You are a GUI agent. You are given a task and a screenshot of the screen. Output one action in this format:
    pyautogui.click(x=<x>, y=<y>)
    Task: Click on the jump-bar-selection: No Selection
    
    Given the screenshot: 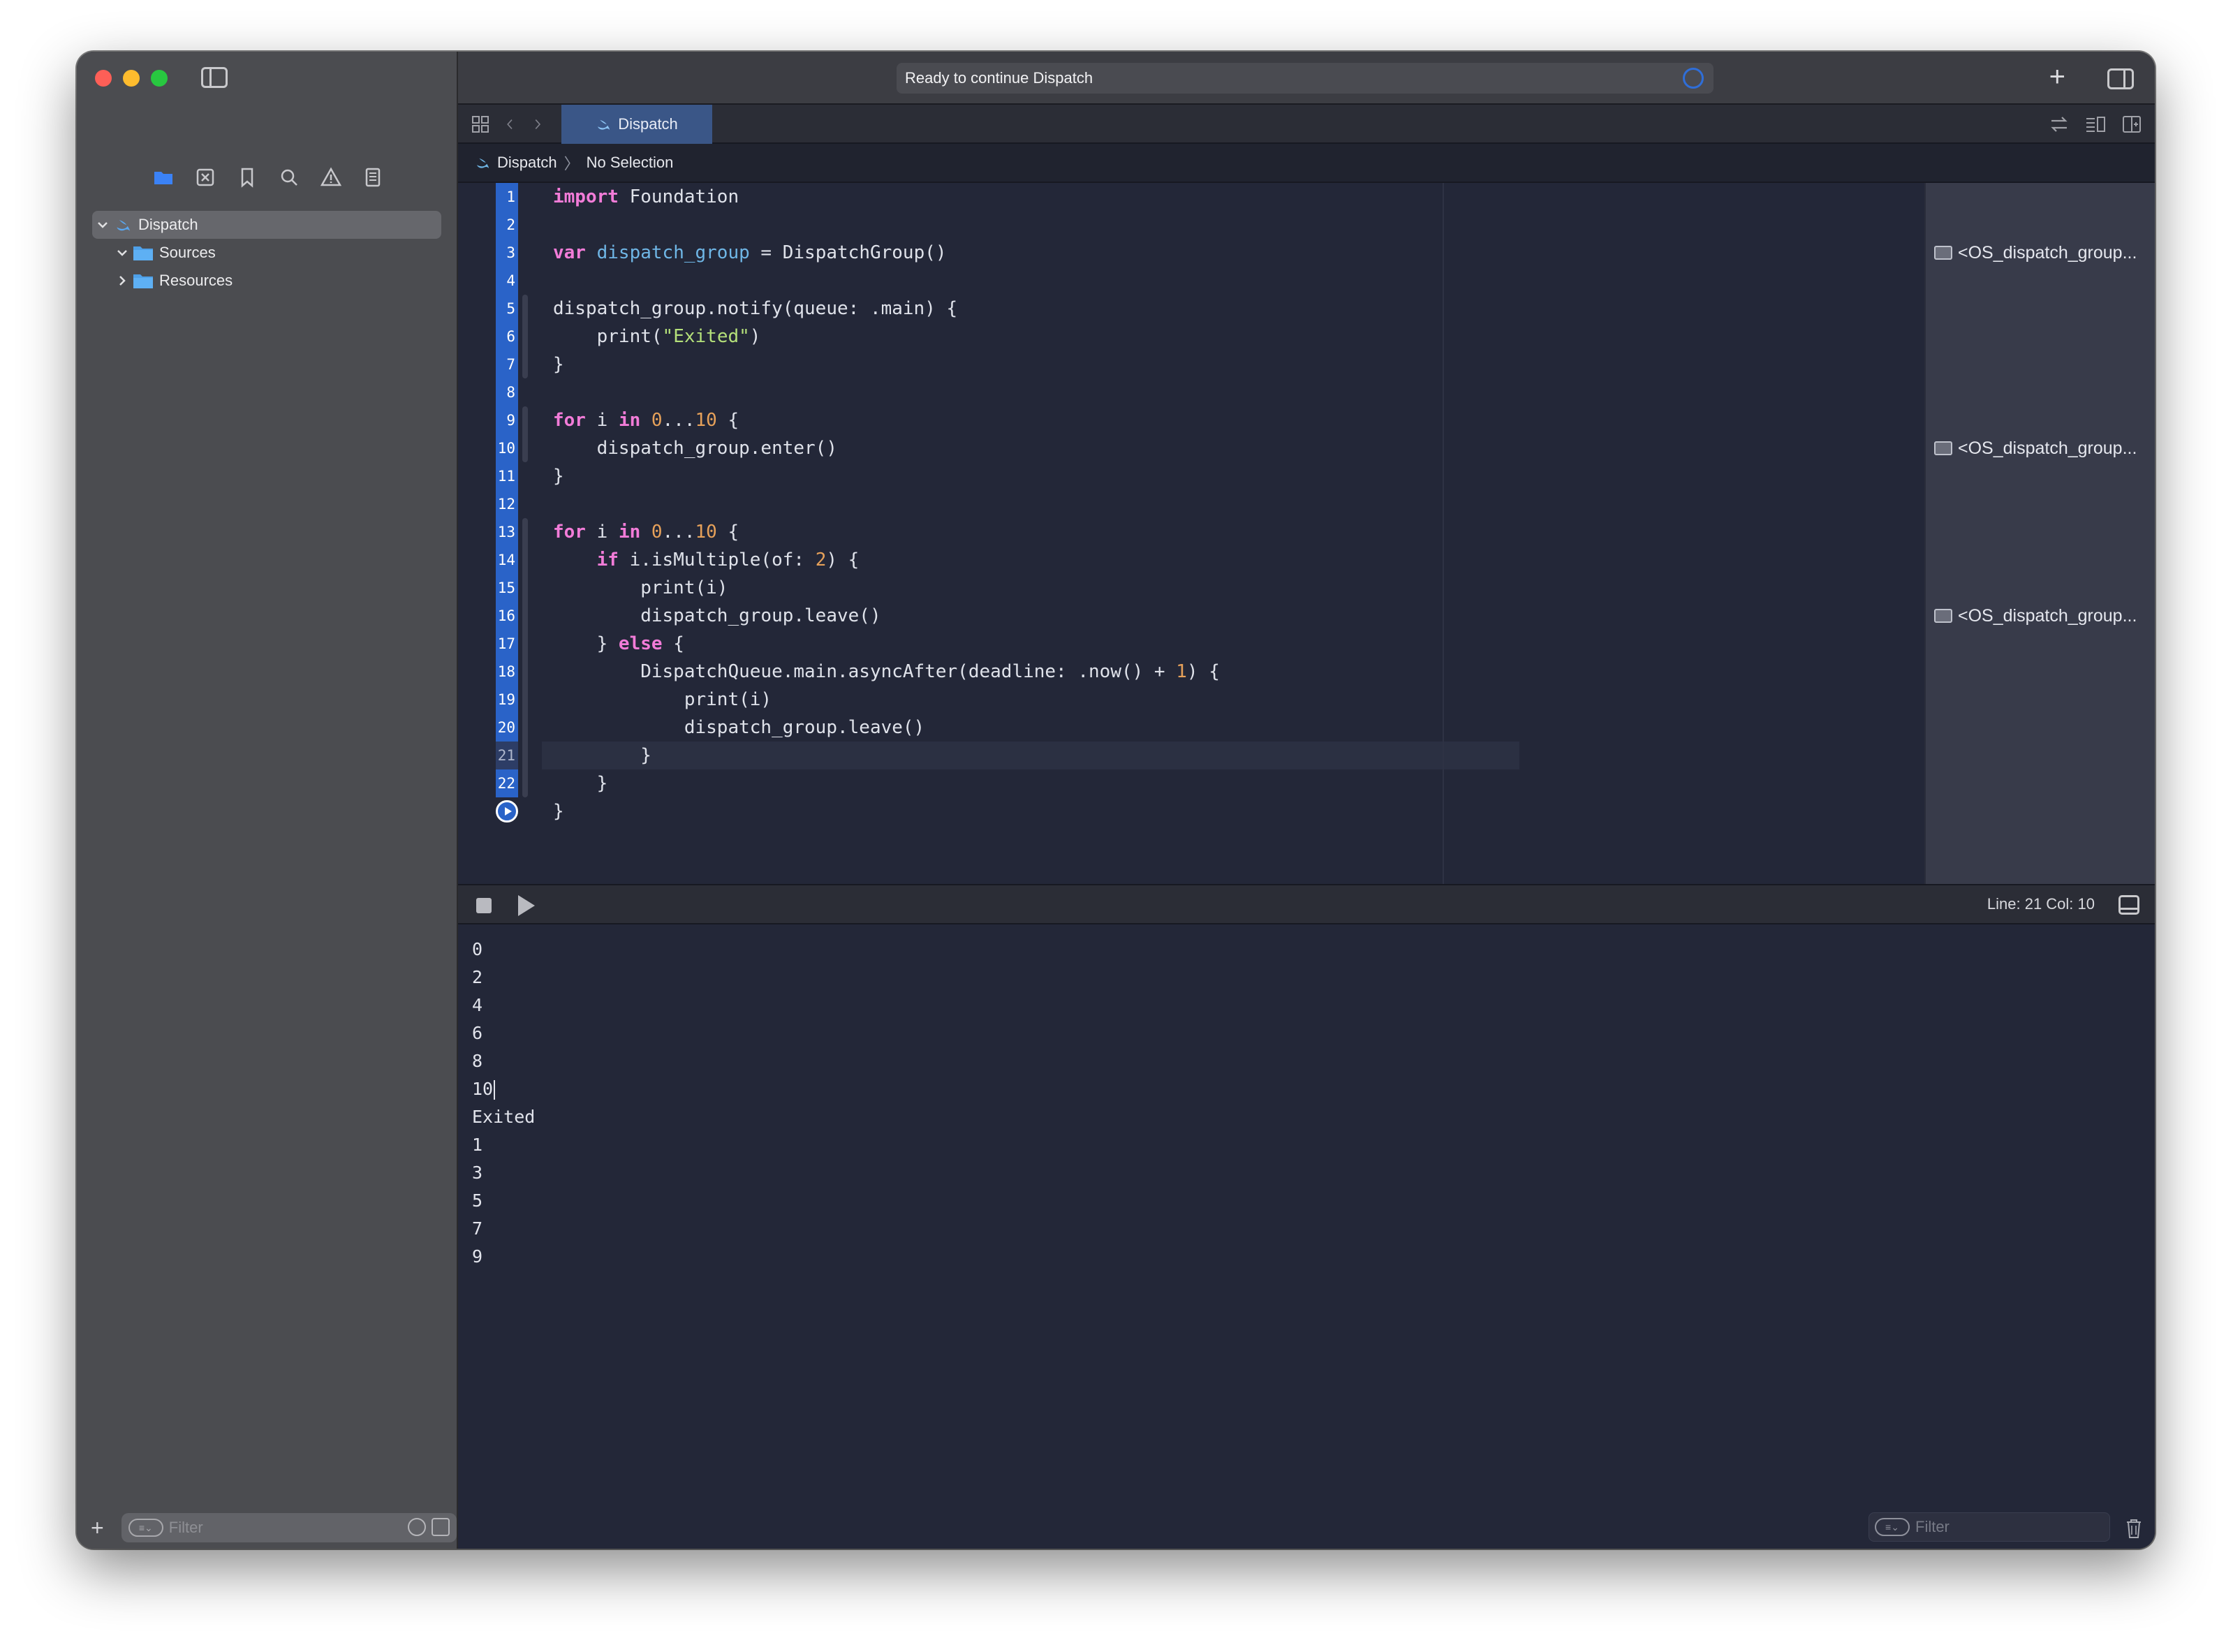 What is the action you would take?
    pyautogui.click(x=630, y=163)
    